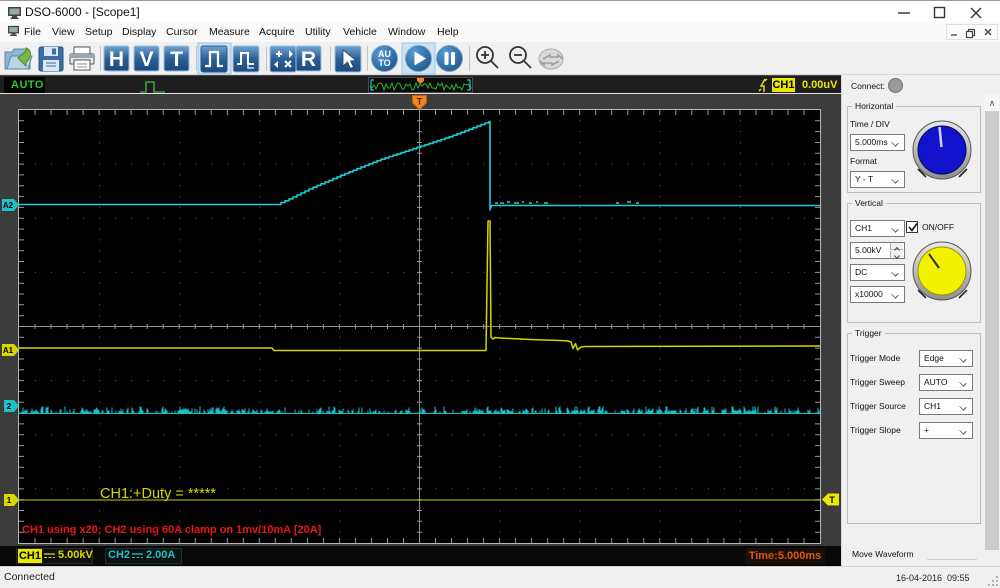  I want to click on svg-text: 1, so click(9, 500).